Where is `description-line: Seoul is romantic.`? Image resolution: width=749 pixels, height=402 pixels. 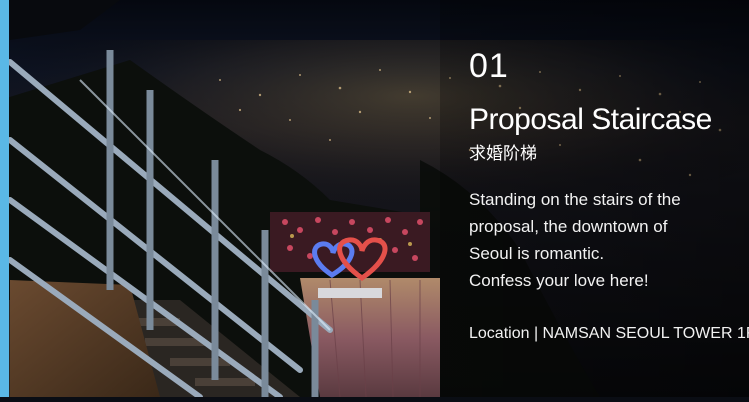 description-line: Seoul is romantic. is located at coordinates (537, 253).